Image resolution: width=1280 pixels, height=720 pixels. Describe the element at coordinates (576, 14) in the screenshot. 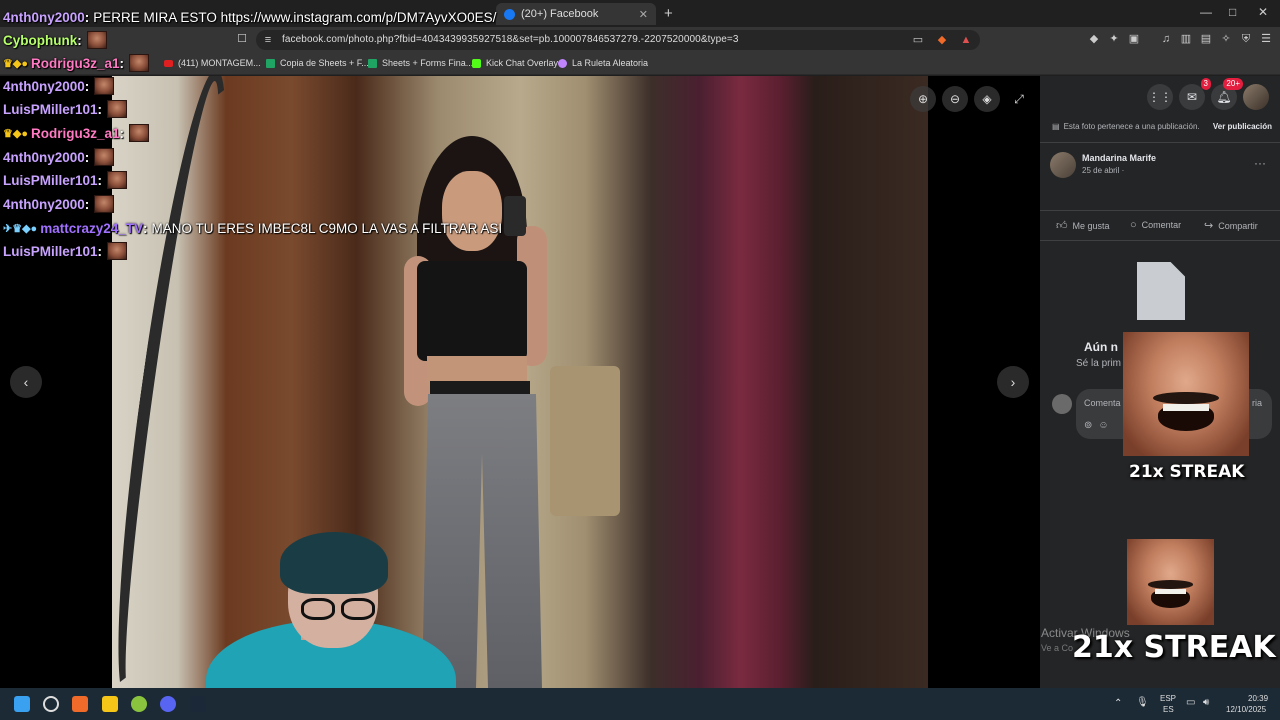

I see `tab-facebook: (20+) Facebook ✕` at that location.